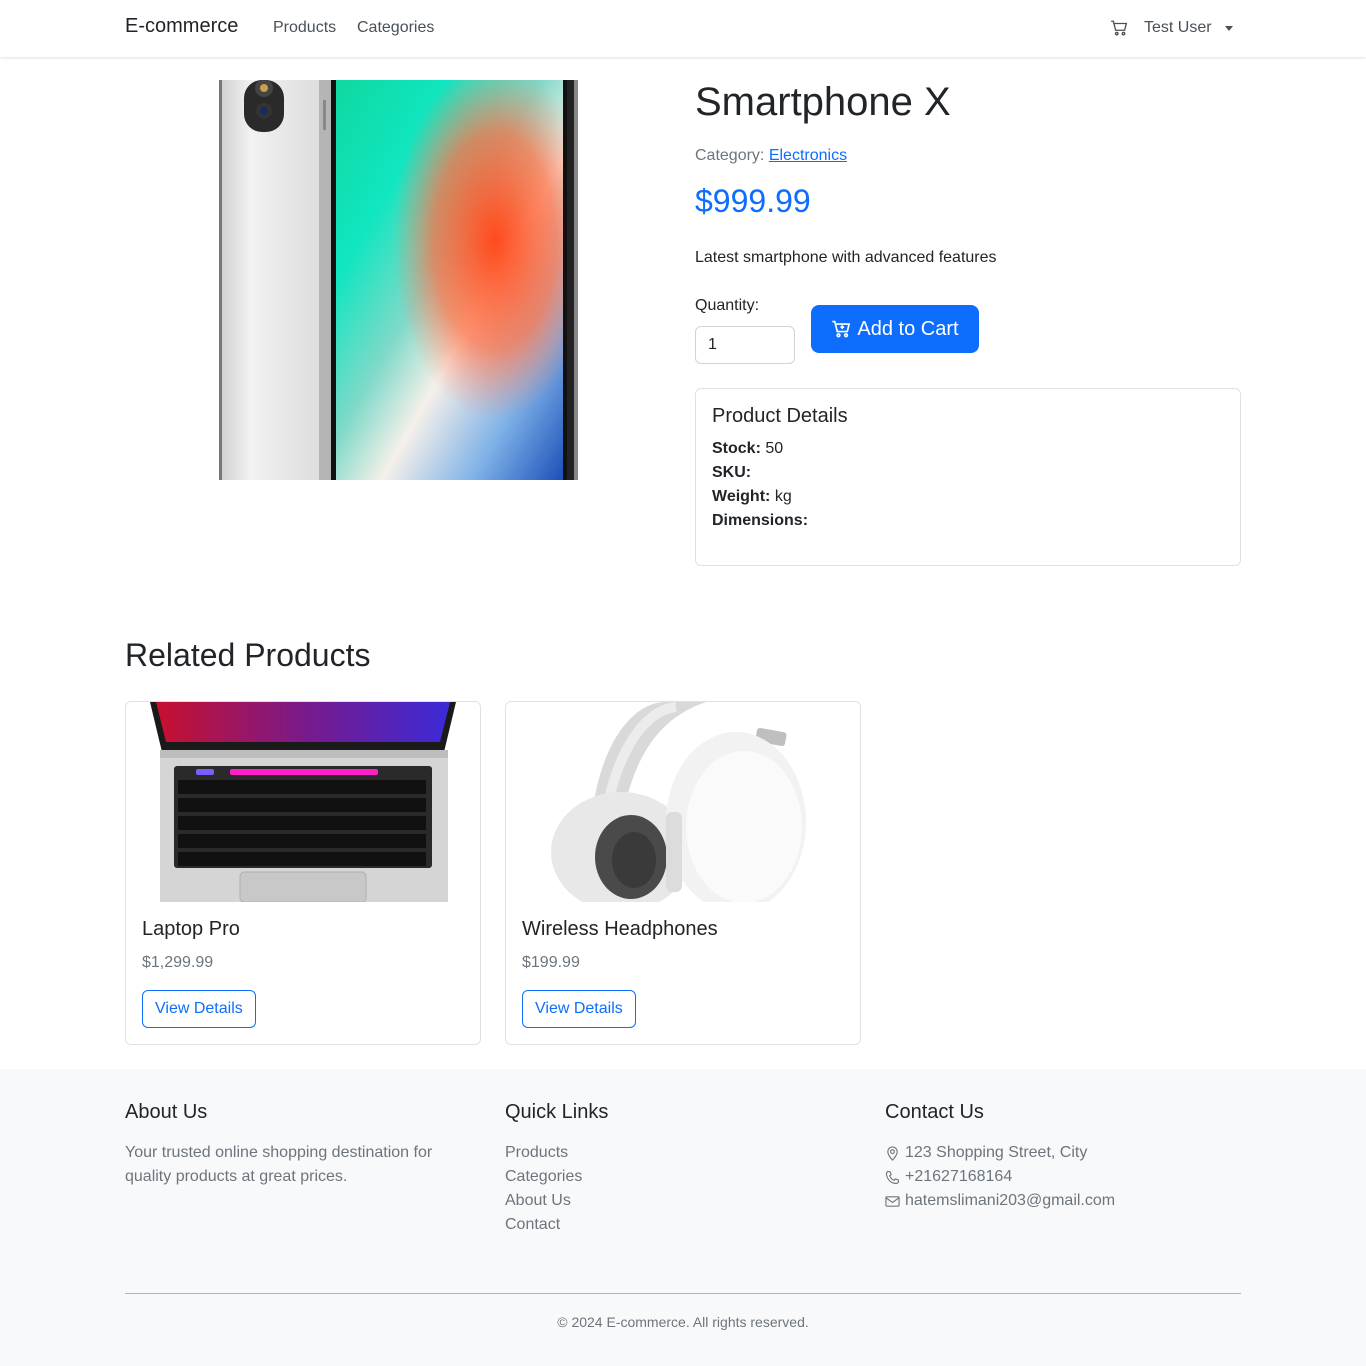 The image size is (1366, 1366). Describe the element at coordinates (543, 1177) in the screenshot. I see `footer-link-categories: Categories` at that location.